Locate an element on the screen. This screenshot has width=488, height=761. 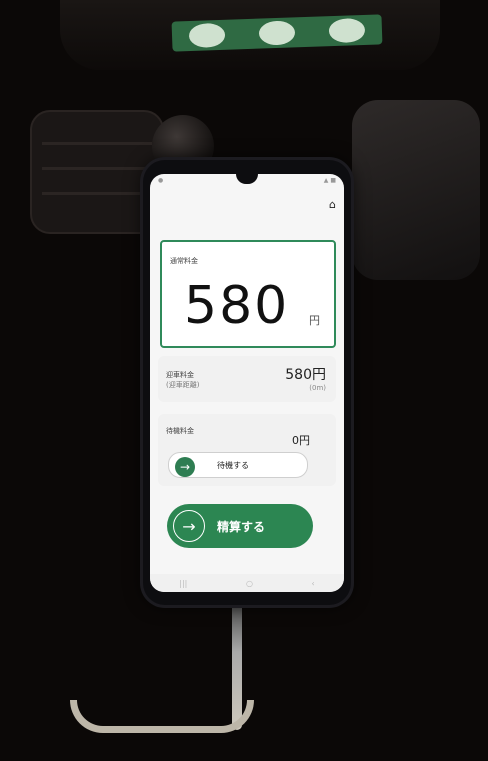
gear-shifter is located at coordinates (416, 190).